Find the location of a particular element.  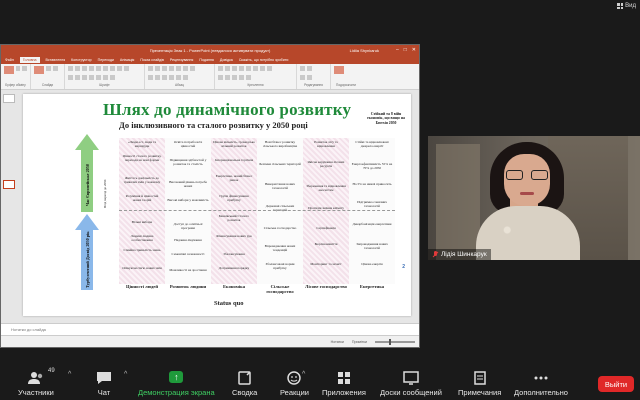

minimize-icon: – is located at coordinates (397, 50).